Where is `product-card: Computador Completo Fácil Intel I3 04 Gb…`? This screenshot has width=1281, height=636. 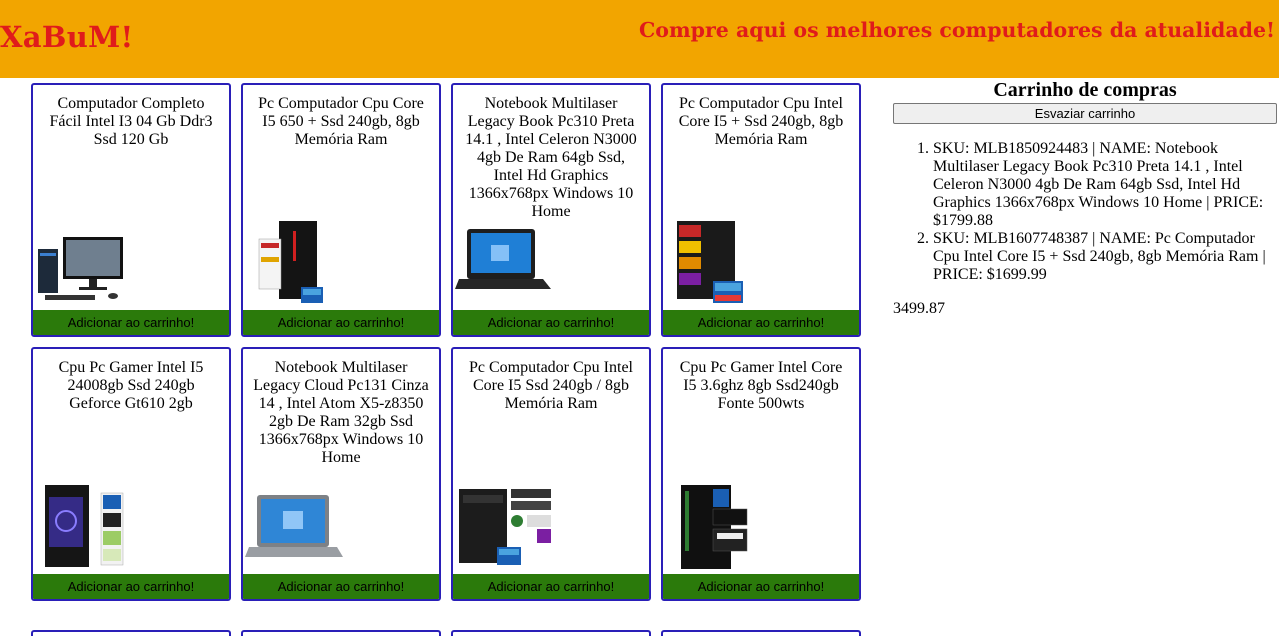
product-card: Computador Completo Fácil Intel I3 04 Gb… is located at coordinates (131, 210).